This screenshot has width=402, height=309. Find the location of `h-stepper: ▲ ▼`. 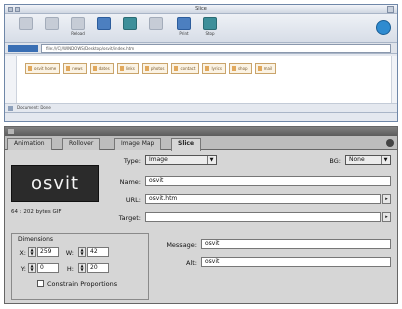

h-stepper: ▲ ▼ is located at coordinates (82, 268).